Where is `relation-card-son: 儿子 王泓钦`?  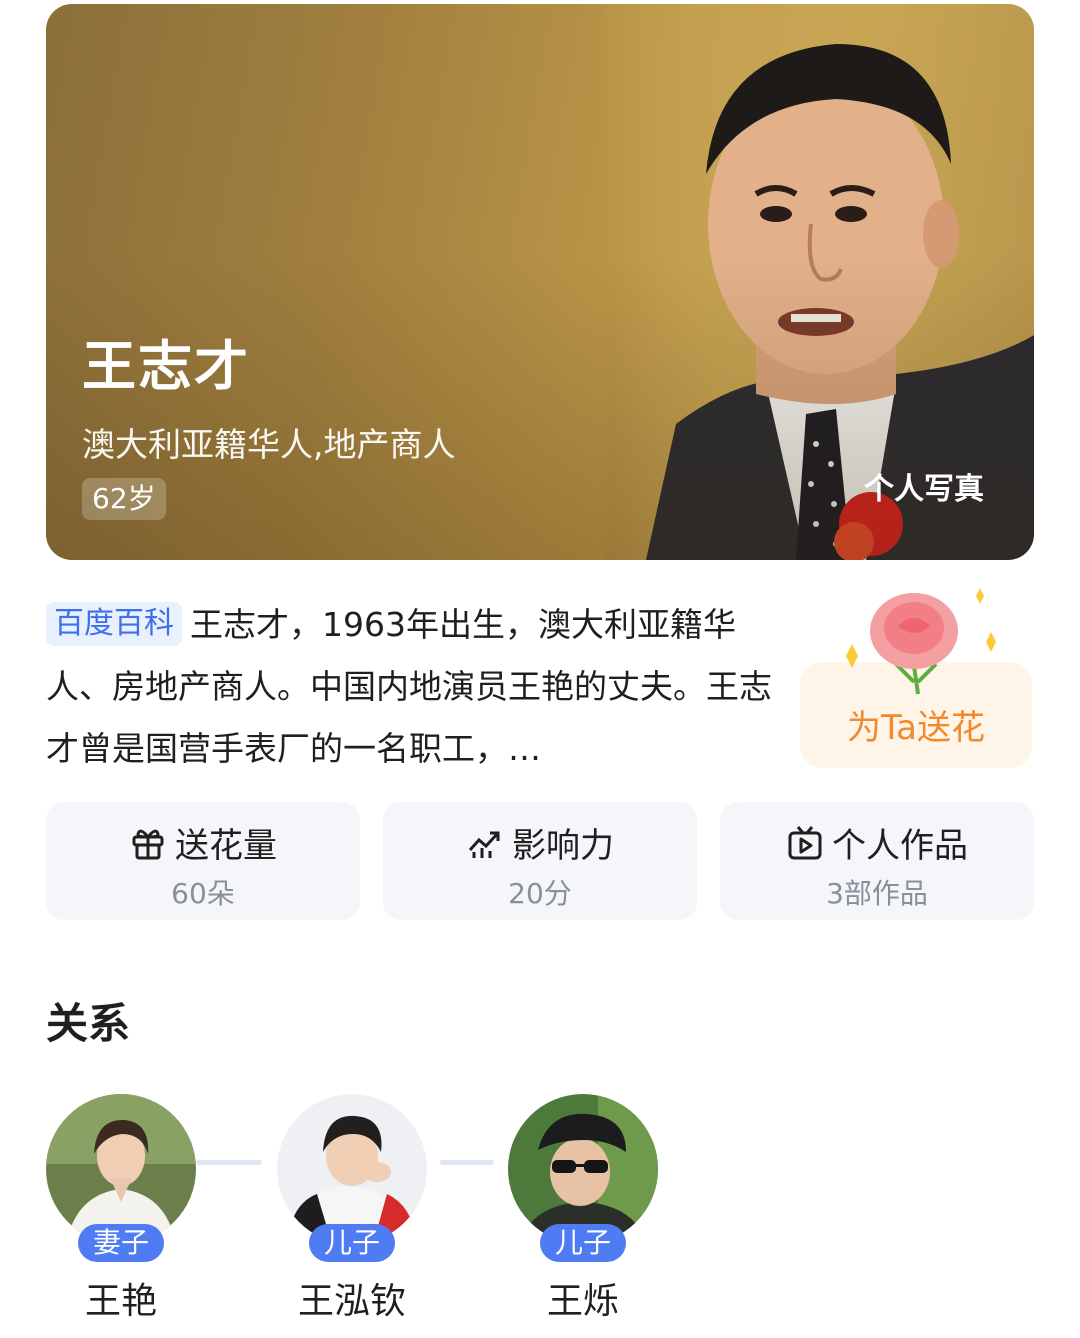 relation-card-son: 儿子 王泓钦 is located at coordinates (352, 1209).